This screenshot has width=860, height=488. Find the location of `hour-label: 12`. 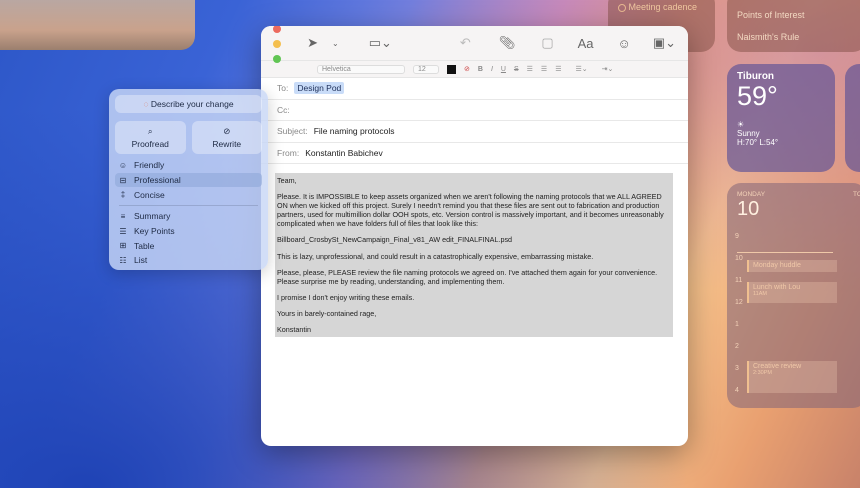

hour-label: 12 is located at coordinates (739, 302).